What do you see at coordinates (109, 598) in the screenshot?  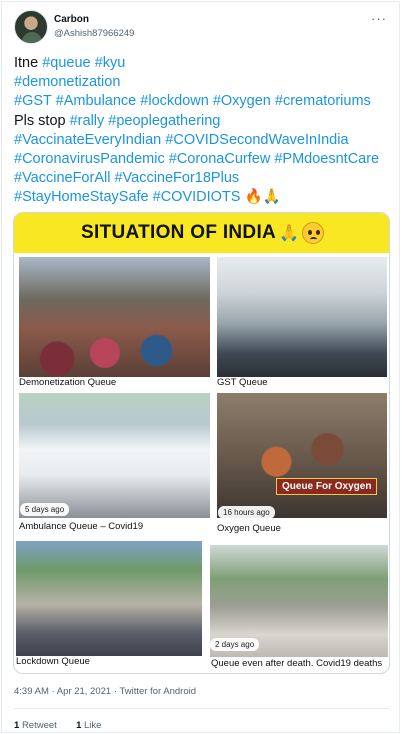 I see `photo-lockdown-queue` at bounding box center [109, 598].